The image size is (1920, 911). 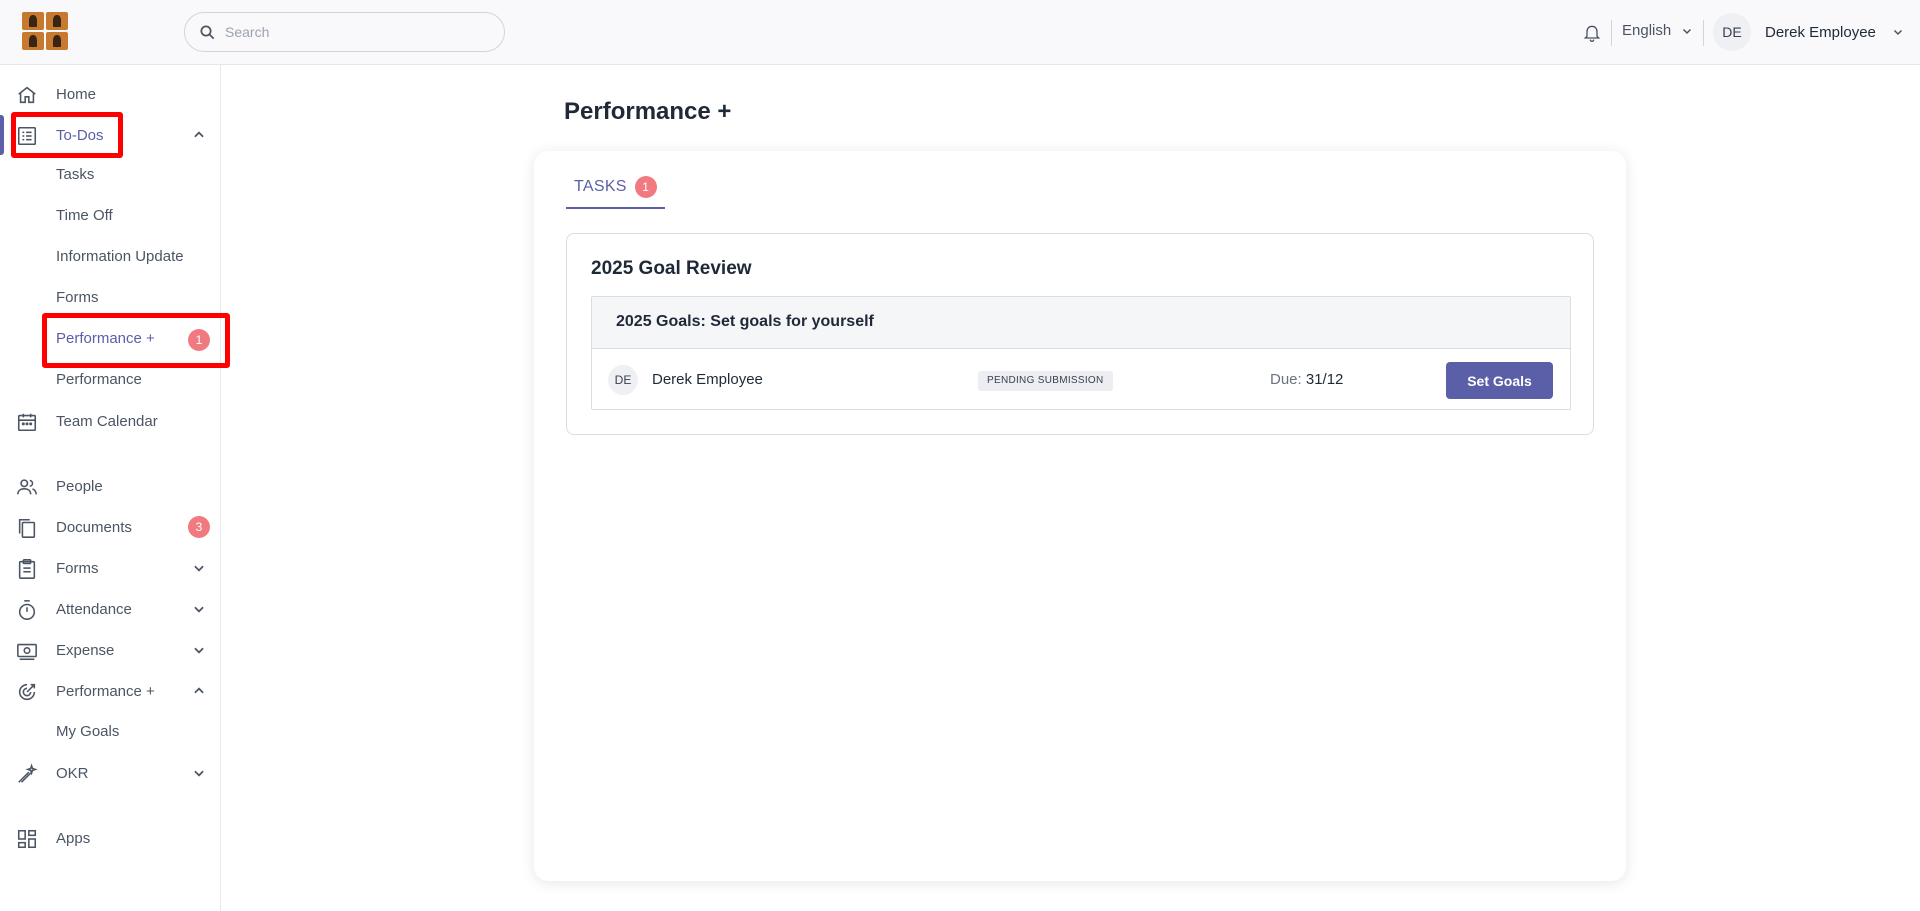 I want to click on sidebar-item-team-calendar: Team Calendar, so click(x=110, y=421).